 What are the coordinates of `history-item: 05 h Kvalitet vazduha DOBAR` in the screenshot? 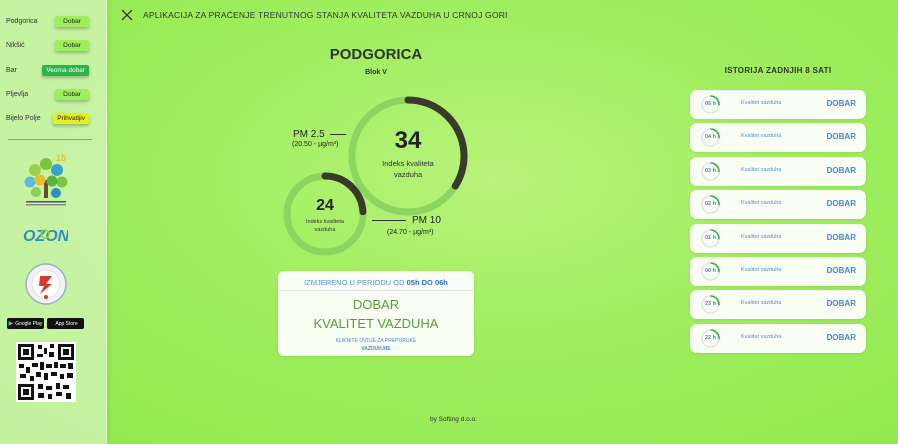 It's located at (778, 104).